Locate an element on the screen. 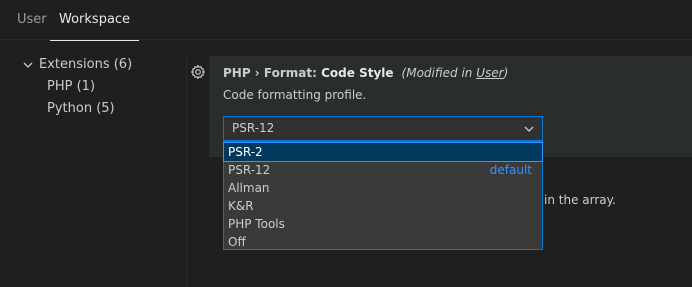 This screenshot has width=692, height=287. option-k-and-r: K&R is located at coordinates (383, 206).